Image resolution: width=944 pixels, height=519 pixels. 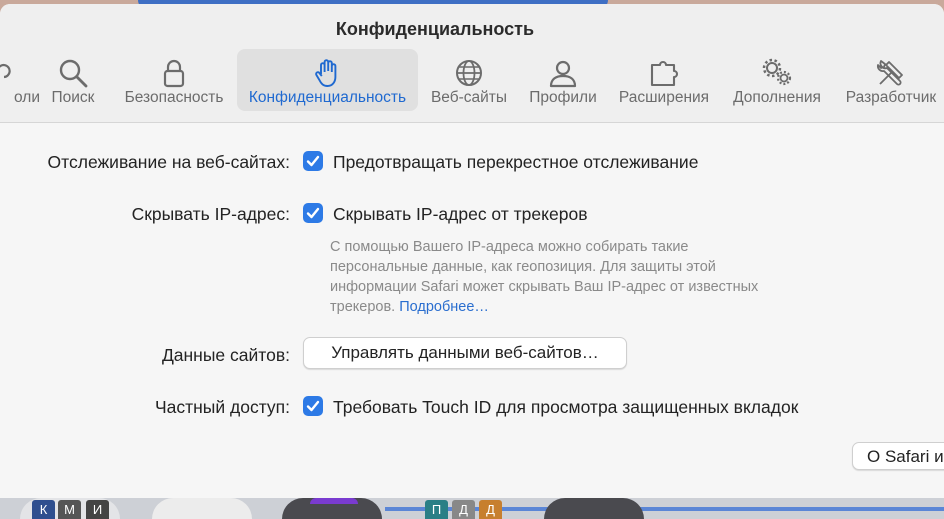 What do you see at coordinates (436, 509) in the screenshot?
I see `keyboard-key: П` at bounding box center [436, 509].